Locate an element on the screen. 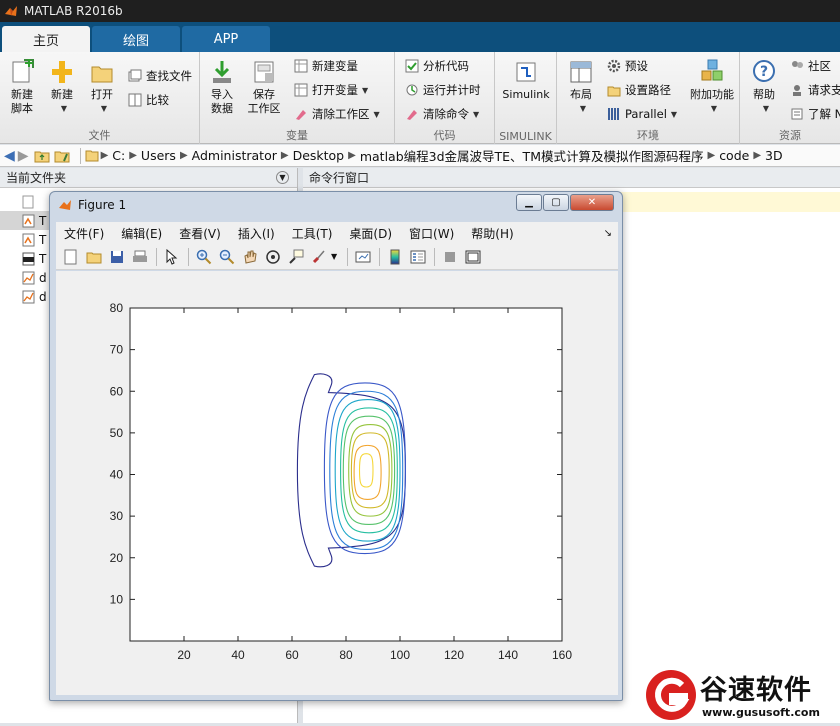  run-and-time-button: 运行并计时 is located at coordinates (443, 90).